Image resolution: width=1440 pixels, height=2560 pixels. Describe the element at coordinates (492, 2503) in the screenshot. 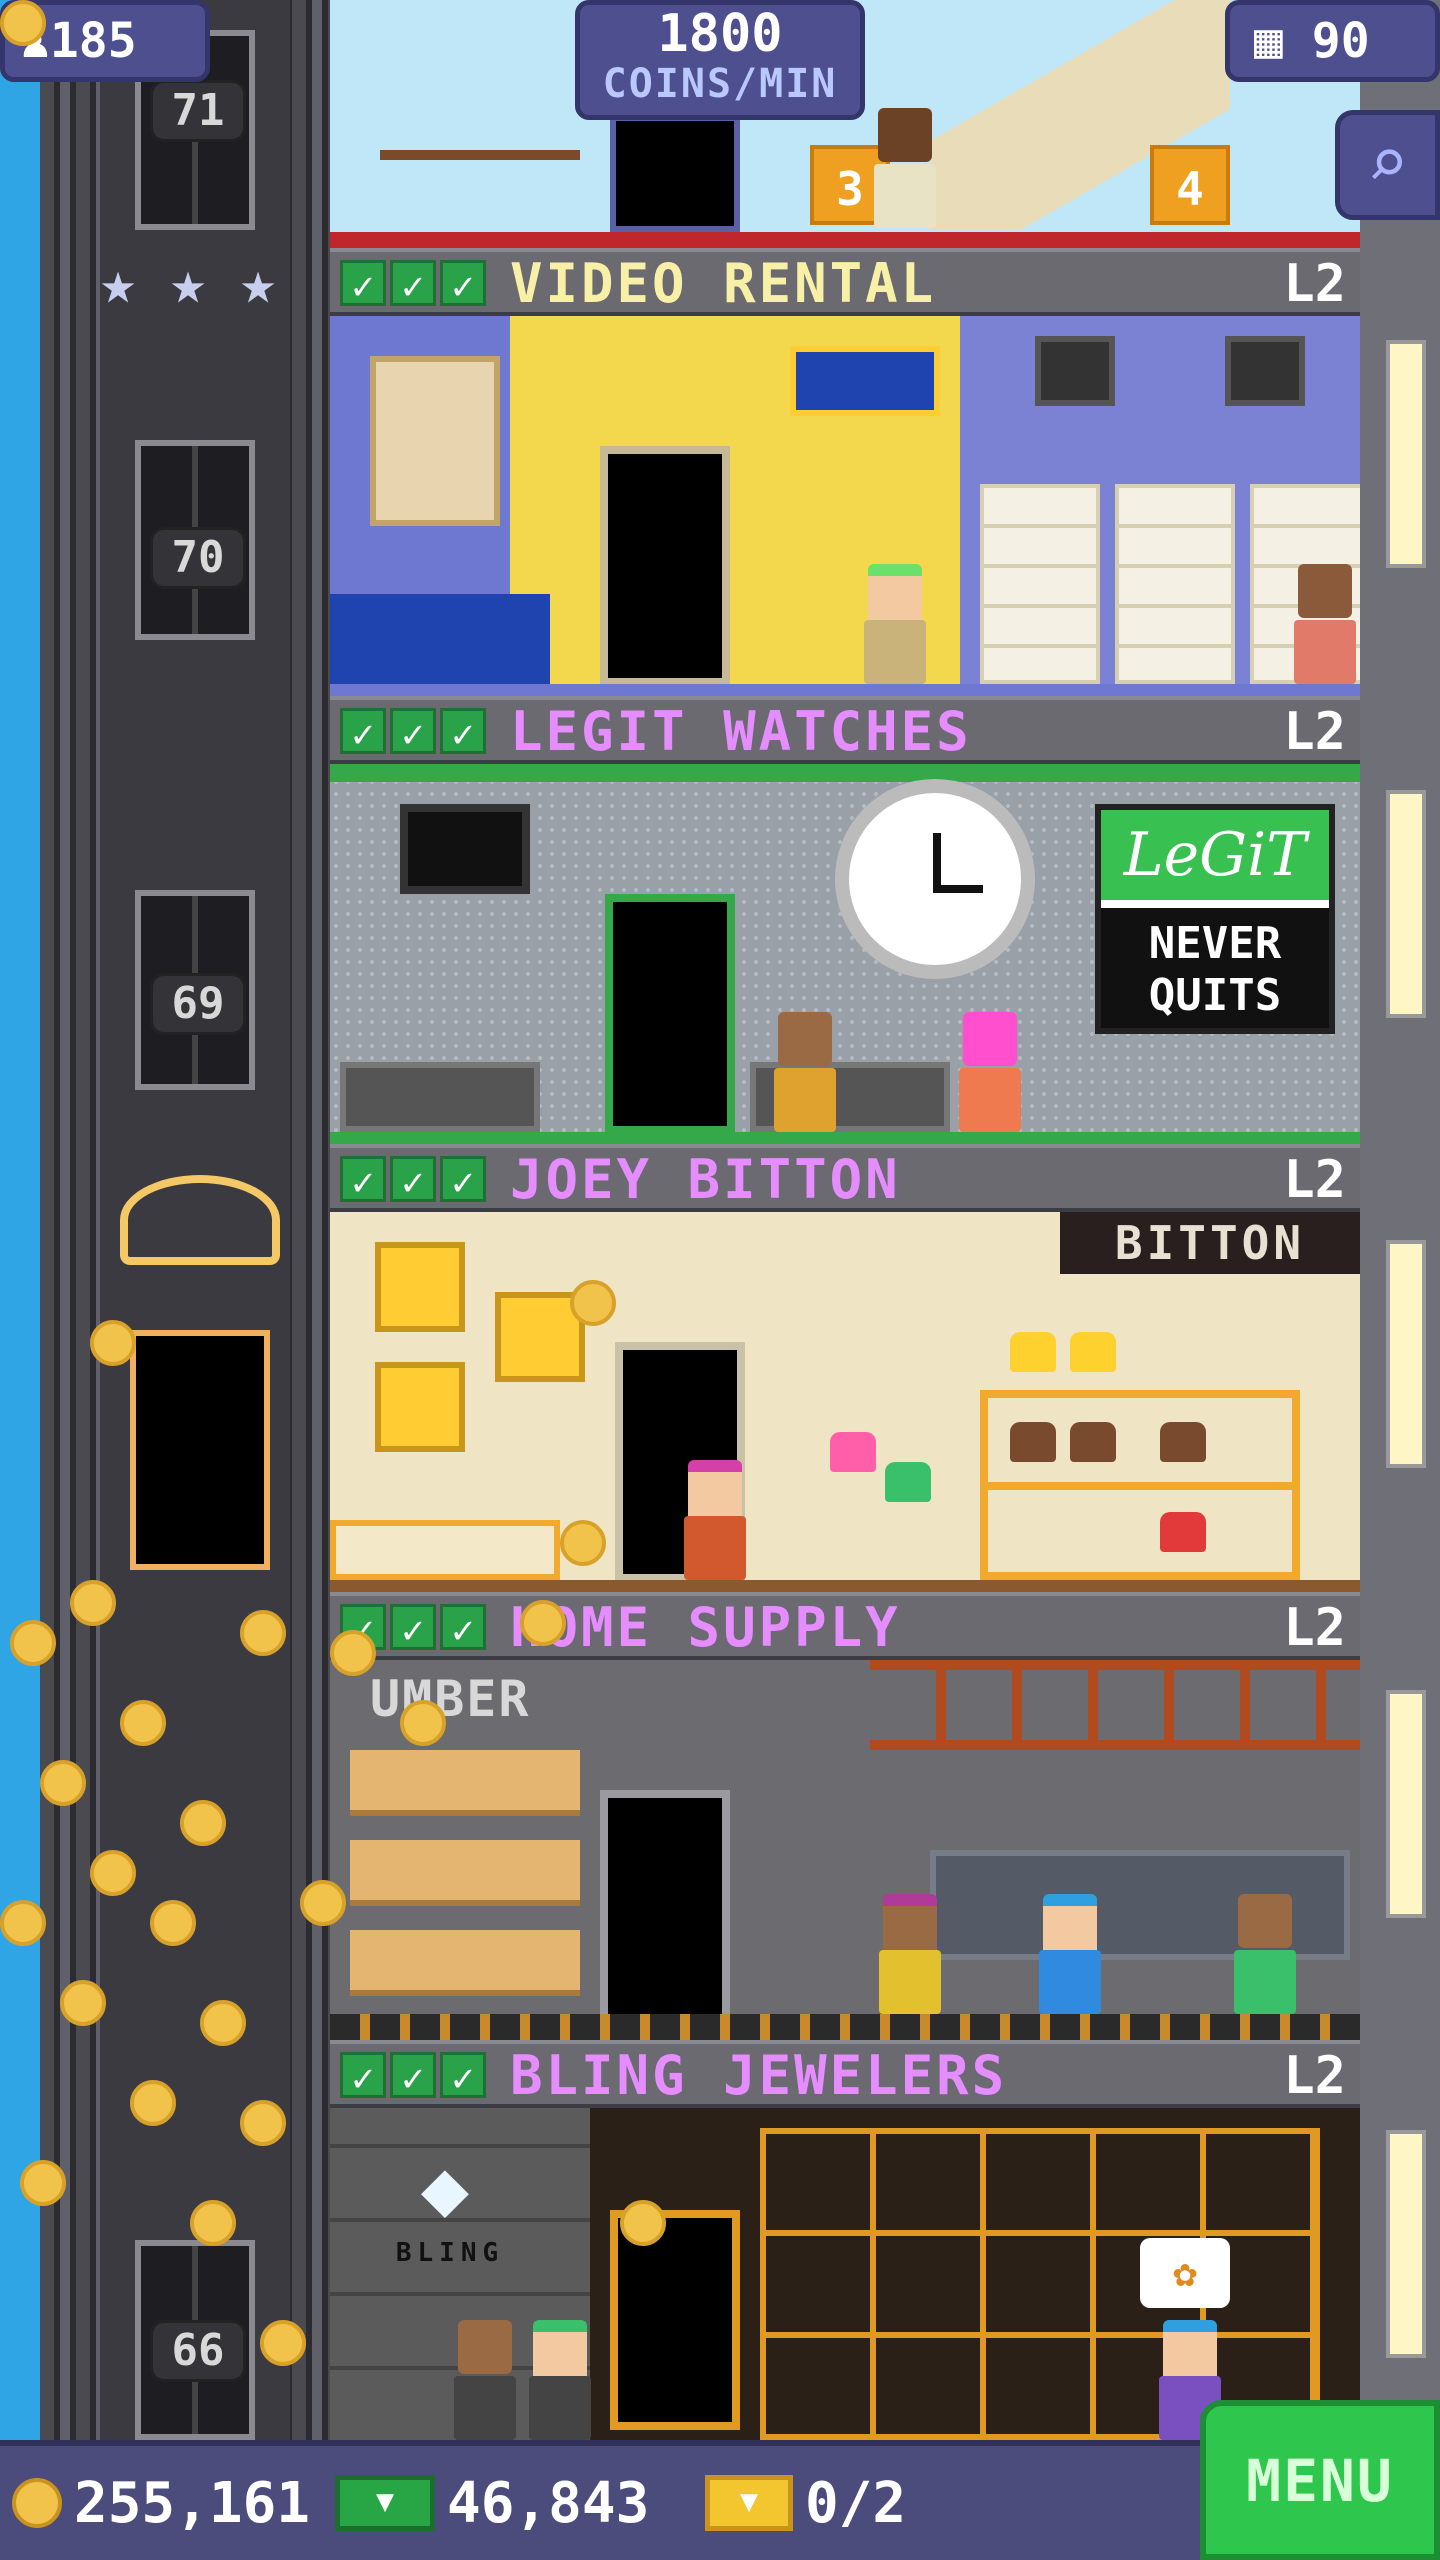

I see `bux-balance: ▼ 46,843` at that location.